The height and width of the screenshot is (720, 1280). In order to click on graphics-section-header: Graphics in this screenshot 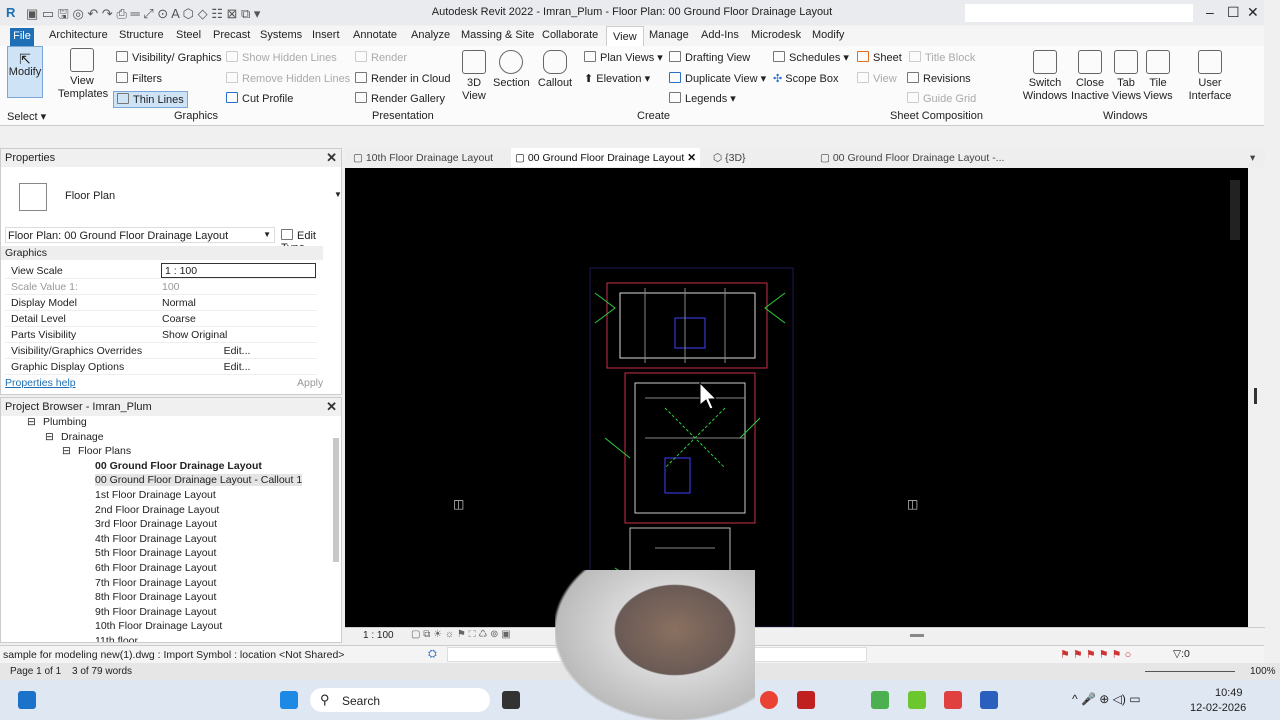, I will do `click(162, 253)`.